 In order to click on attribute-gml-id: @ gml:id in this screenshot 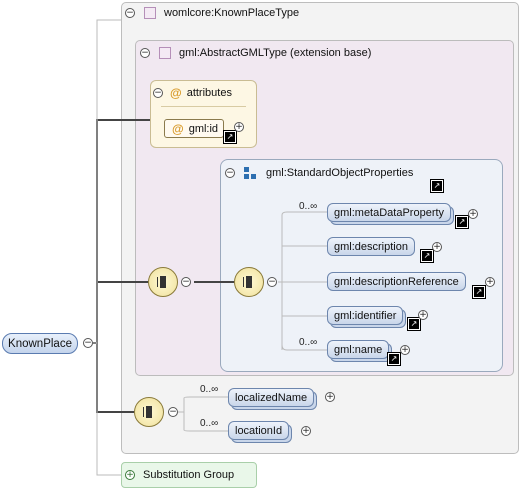, I will do `click(194, 128)`.